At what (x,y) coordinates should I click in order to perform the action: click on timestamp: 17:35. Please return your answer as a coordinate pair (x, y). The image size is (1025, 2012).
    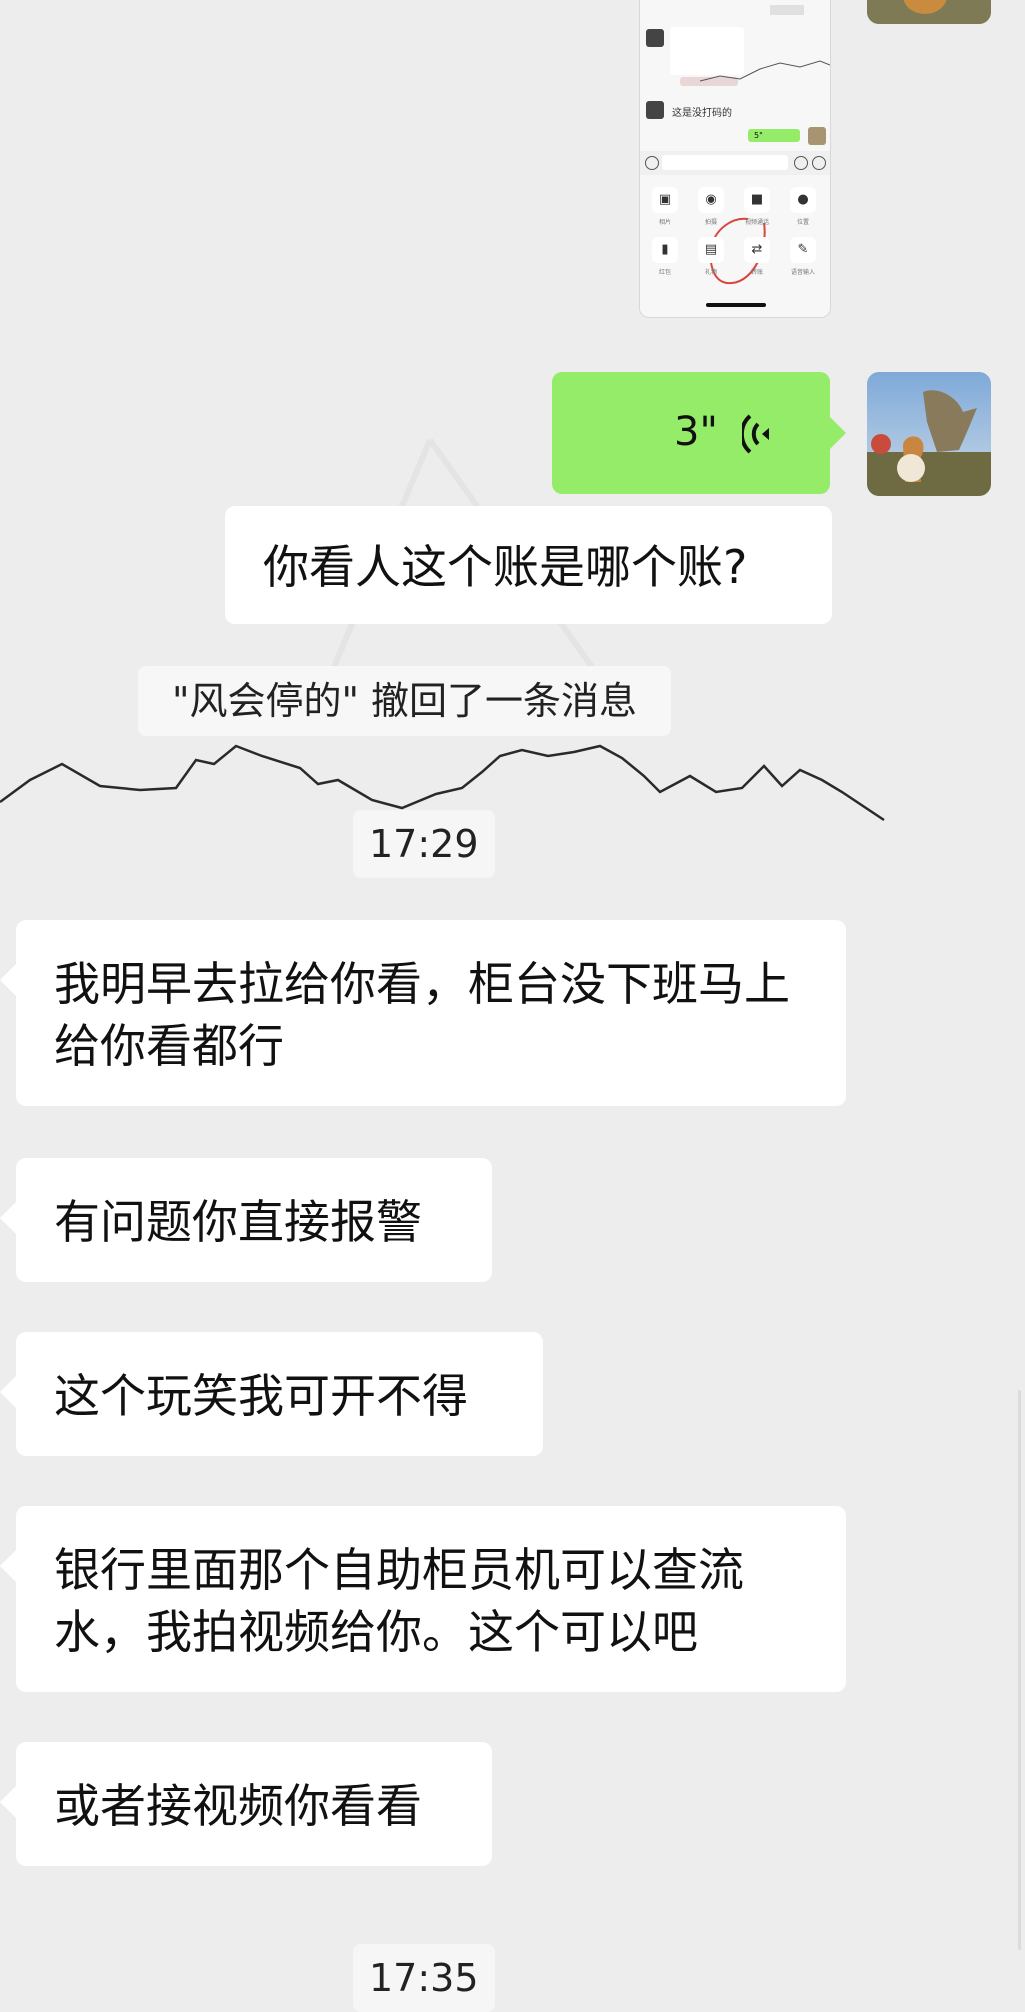
    Looking at the image, I should click on (424, 1978).